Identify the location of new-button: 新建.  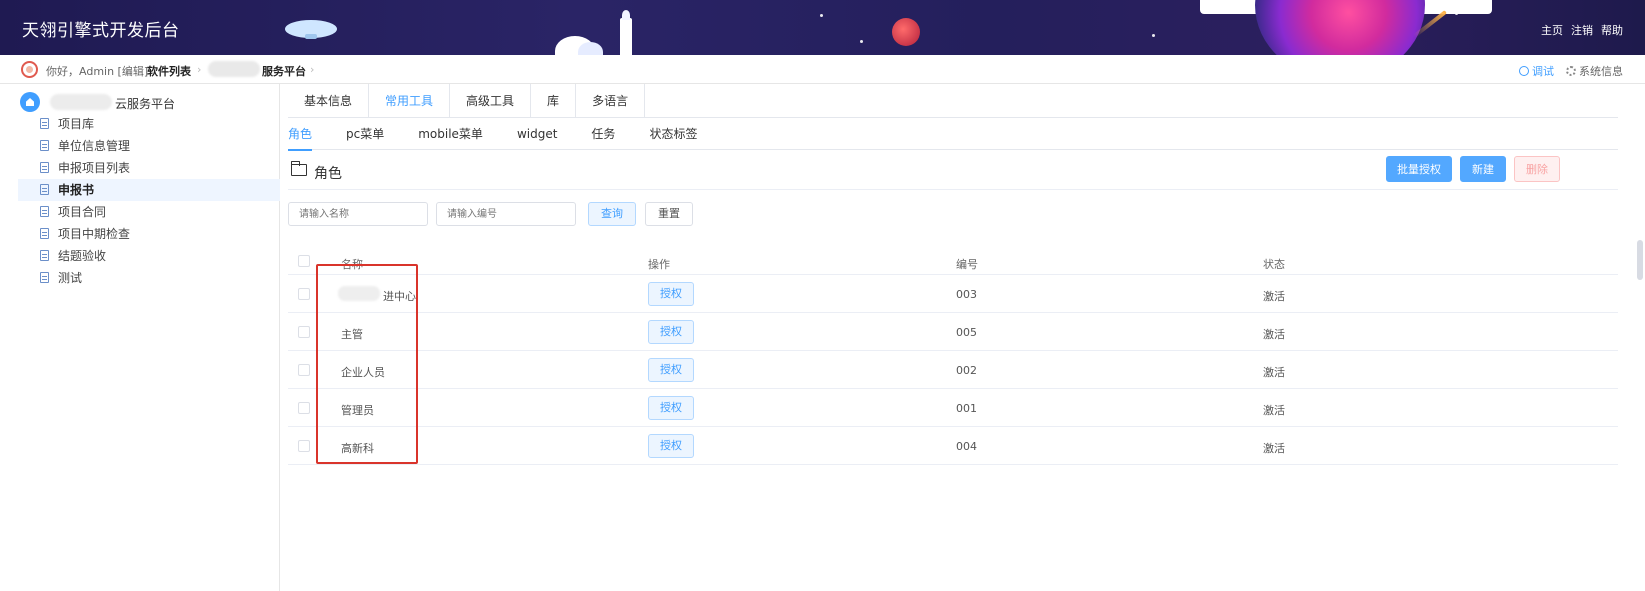
(1483, 169).